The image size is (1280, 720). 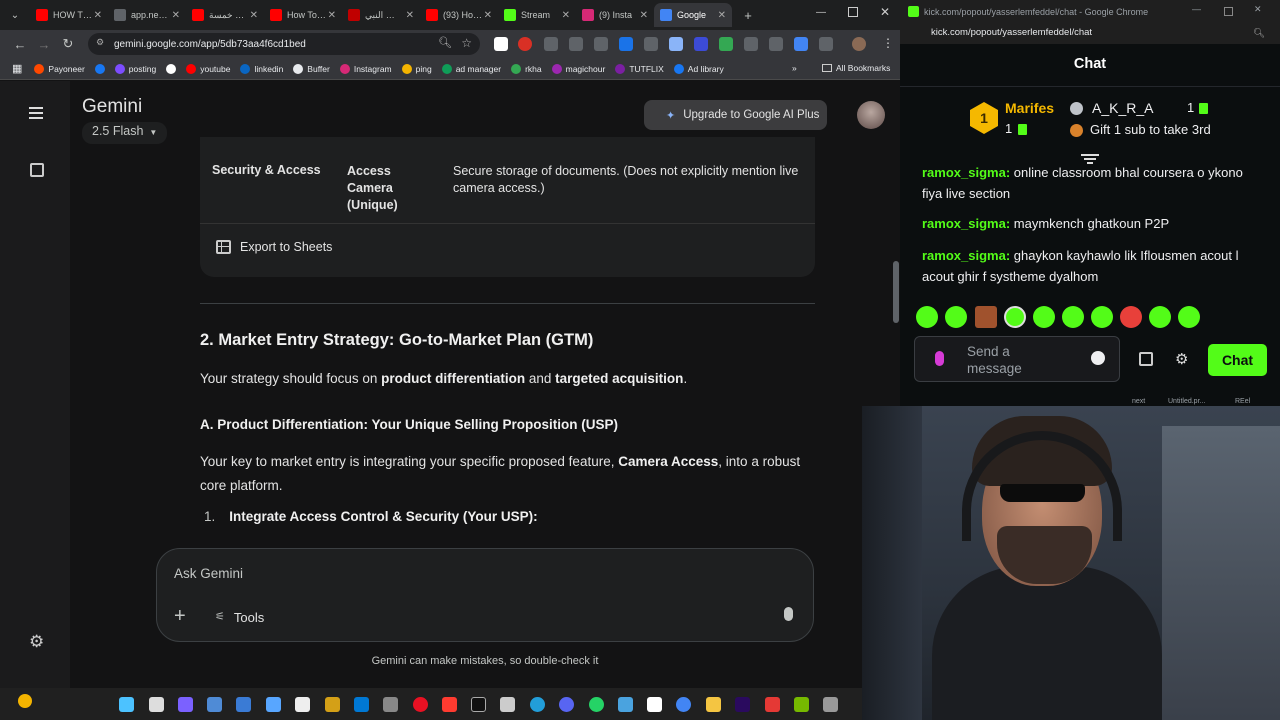 I want to click on bookmark-star-icon: ☆, so click(x=466, y=43).